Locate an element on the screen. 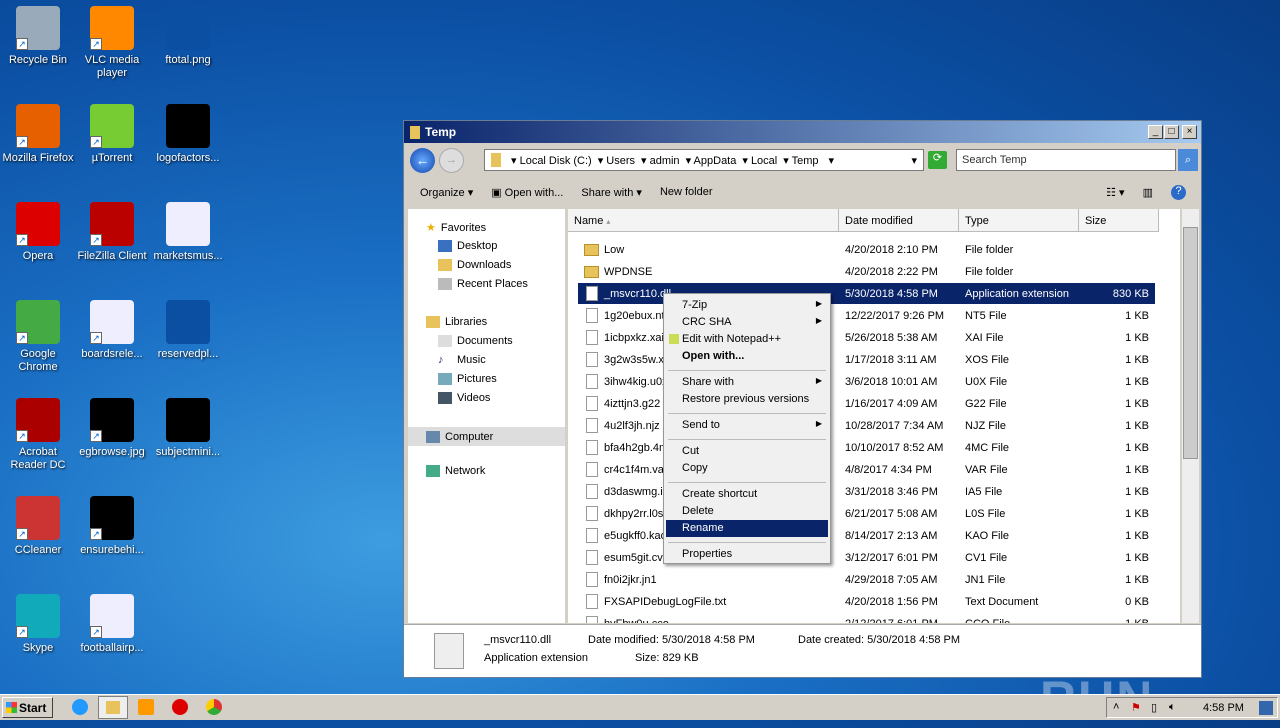 The width and height of the screenshot is (1280, 728). search-input: Search Temp is located at coordinates (1066, 160).